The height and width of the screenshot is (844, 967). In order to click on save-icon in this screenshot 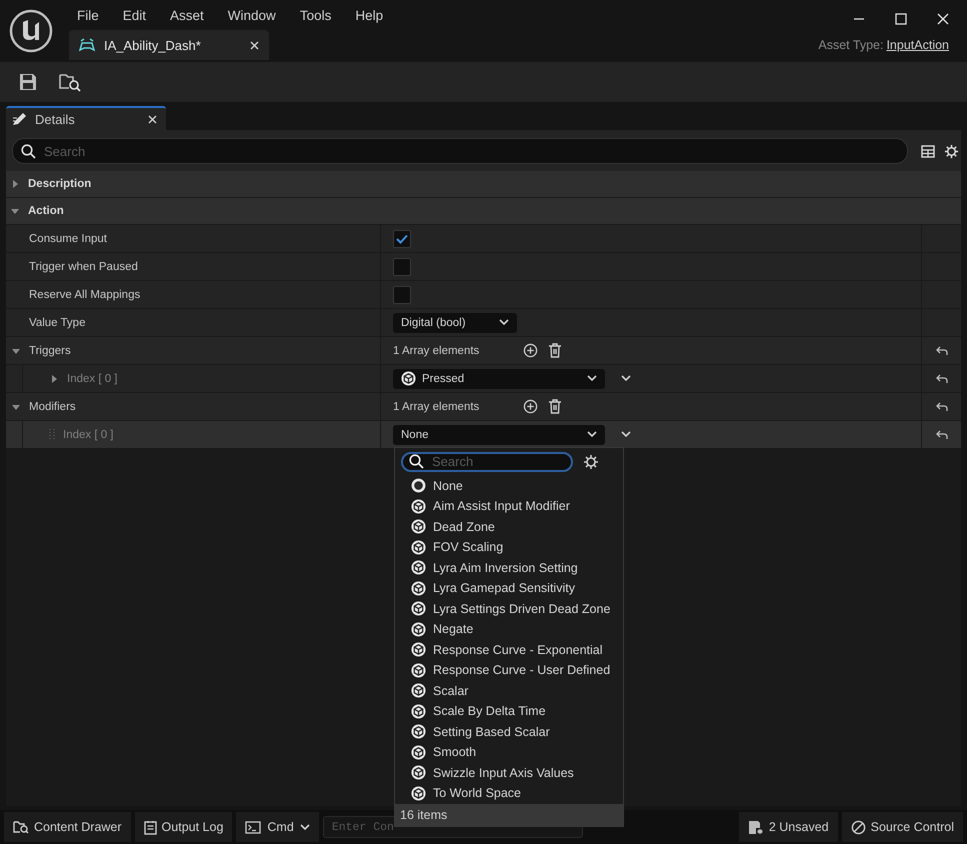, I will do `click(28, 82)`.